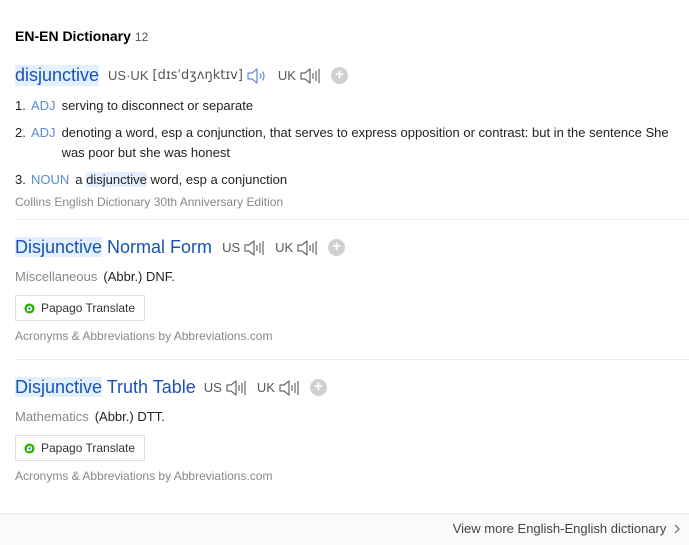  What do you see at coordinates (677, 529) in the screenshot?
I see `chevron-right-icon` at bounding box center [677, 529].